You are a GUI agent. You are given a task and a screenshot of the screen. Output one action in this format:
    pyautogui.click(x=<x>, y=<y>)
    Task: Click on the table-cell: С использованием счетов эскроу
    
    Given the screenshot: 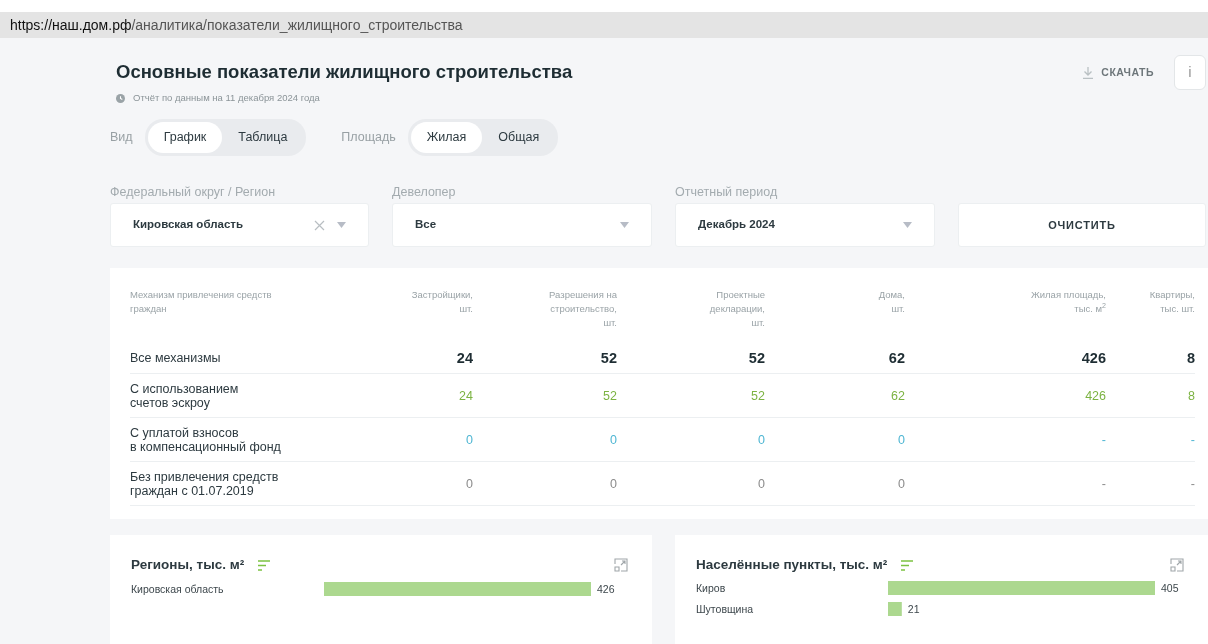 What is the action you would take?
    pyautogui.click(x=230, y=396)
    